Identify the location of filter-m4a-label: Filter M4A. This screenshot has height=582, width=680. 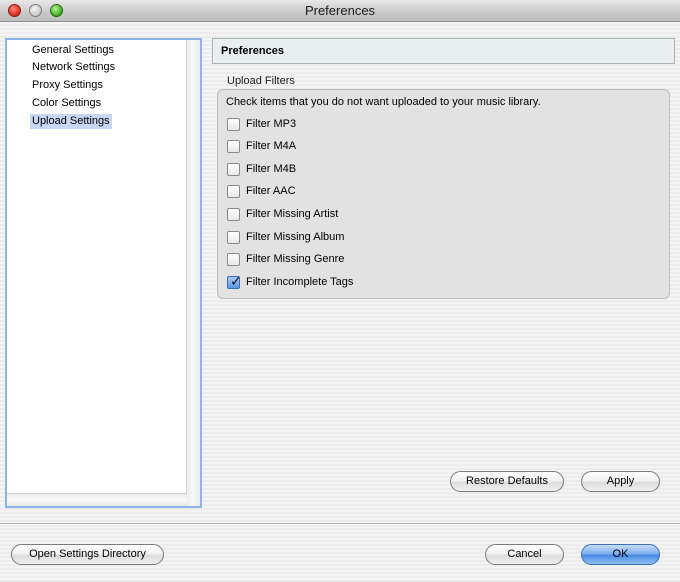
(271, 146).